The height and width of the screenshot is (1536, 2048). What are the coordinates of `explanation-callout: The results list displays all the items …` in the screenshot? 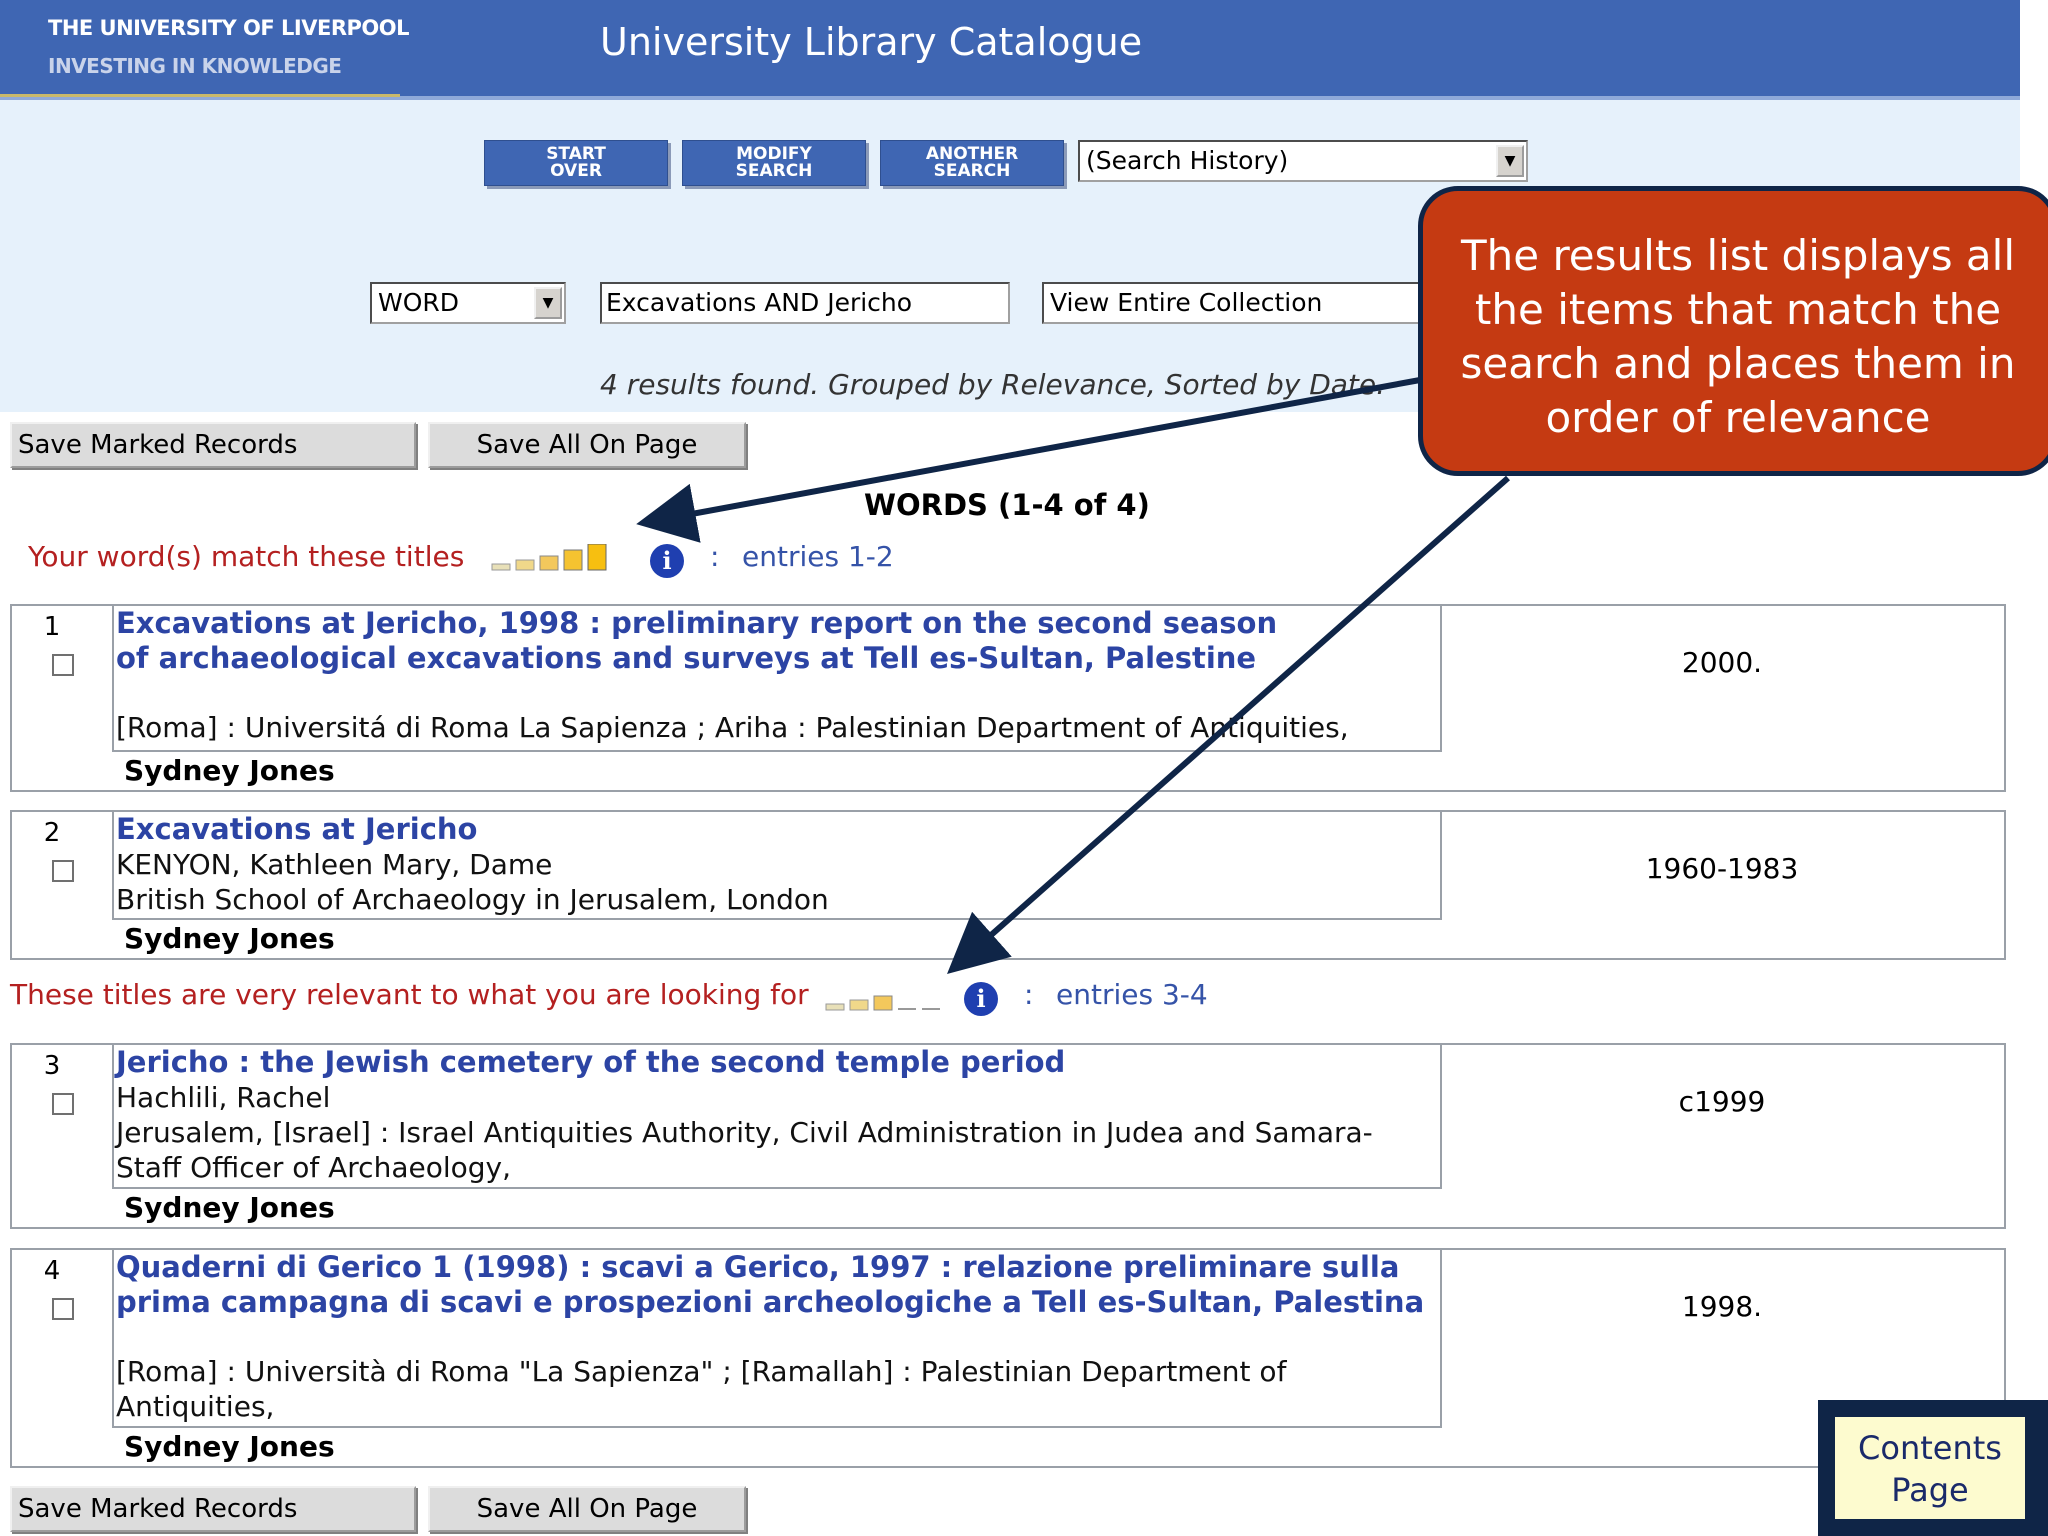 It's located at (1733, 331).